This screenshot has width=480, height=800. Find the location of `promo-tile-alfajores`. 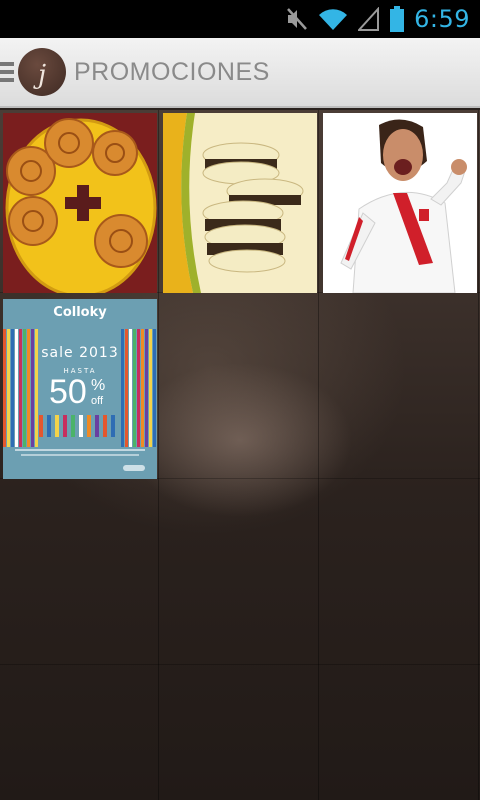

promo-tile-alfajores is located at coordinates (240, 203).